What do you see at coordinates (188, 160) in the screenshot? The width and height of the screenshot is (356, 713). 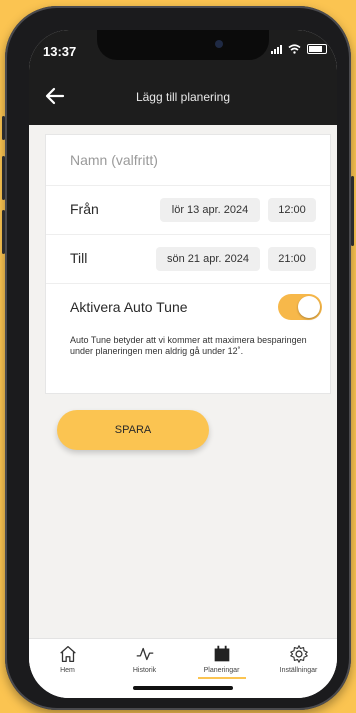 I see `name-row: Namn (valfritt)` at bounding box center [188, 160].